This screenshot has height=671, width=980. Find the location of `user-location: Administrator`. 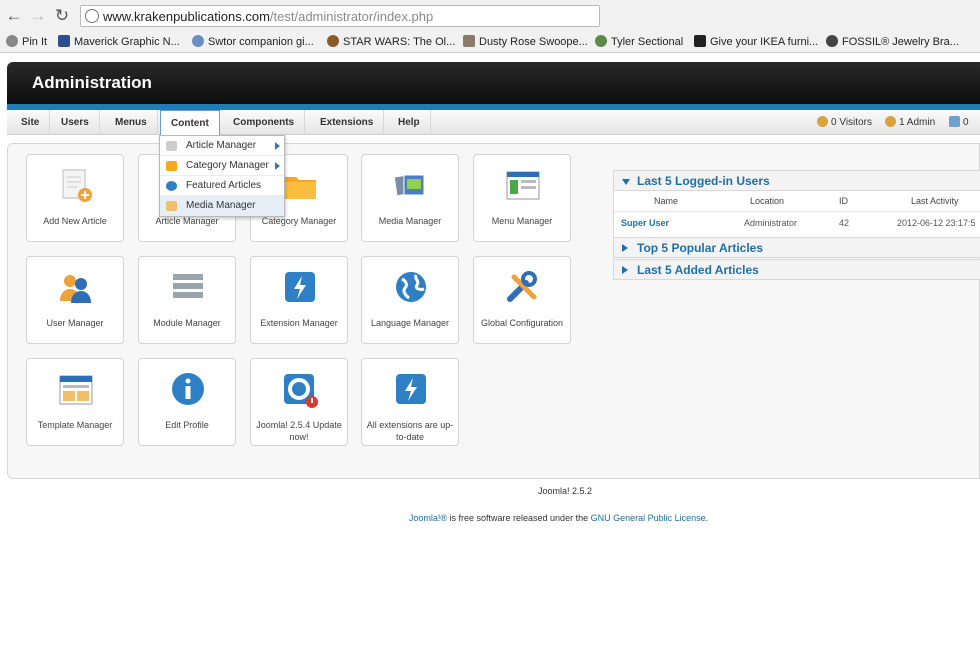

user-location: Administrator is located at coordinates (771, 223).